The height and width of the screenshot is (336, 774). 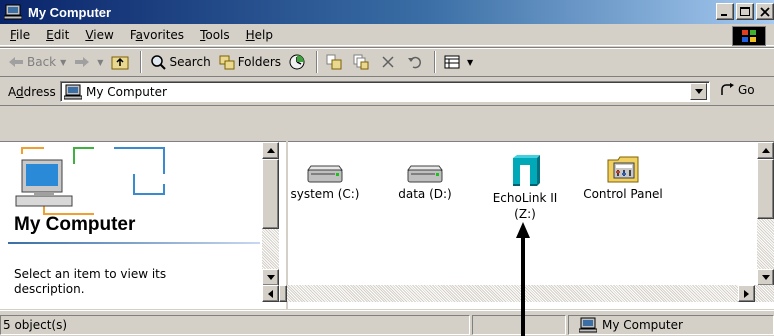 I want to click on history-icon, so click(x=297, y=62).